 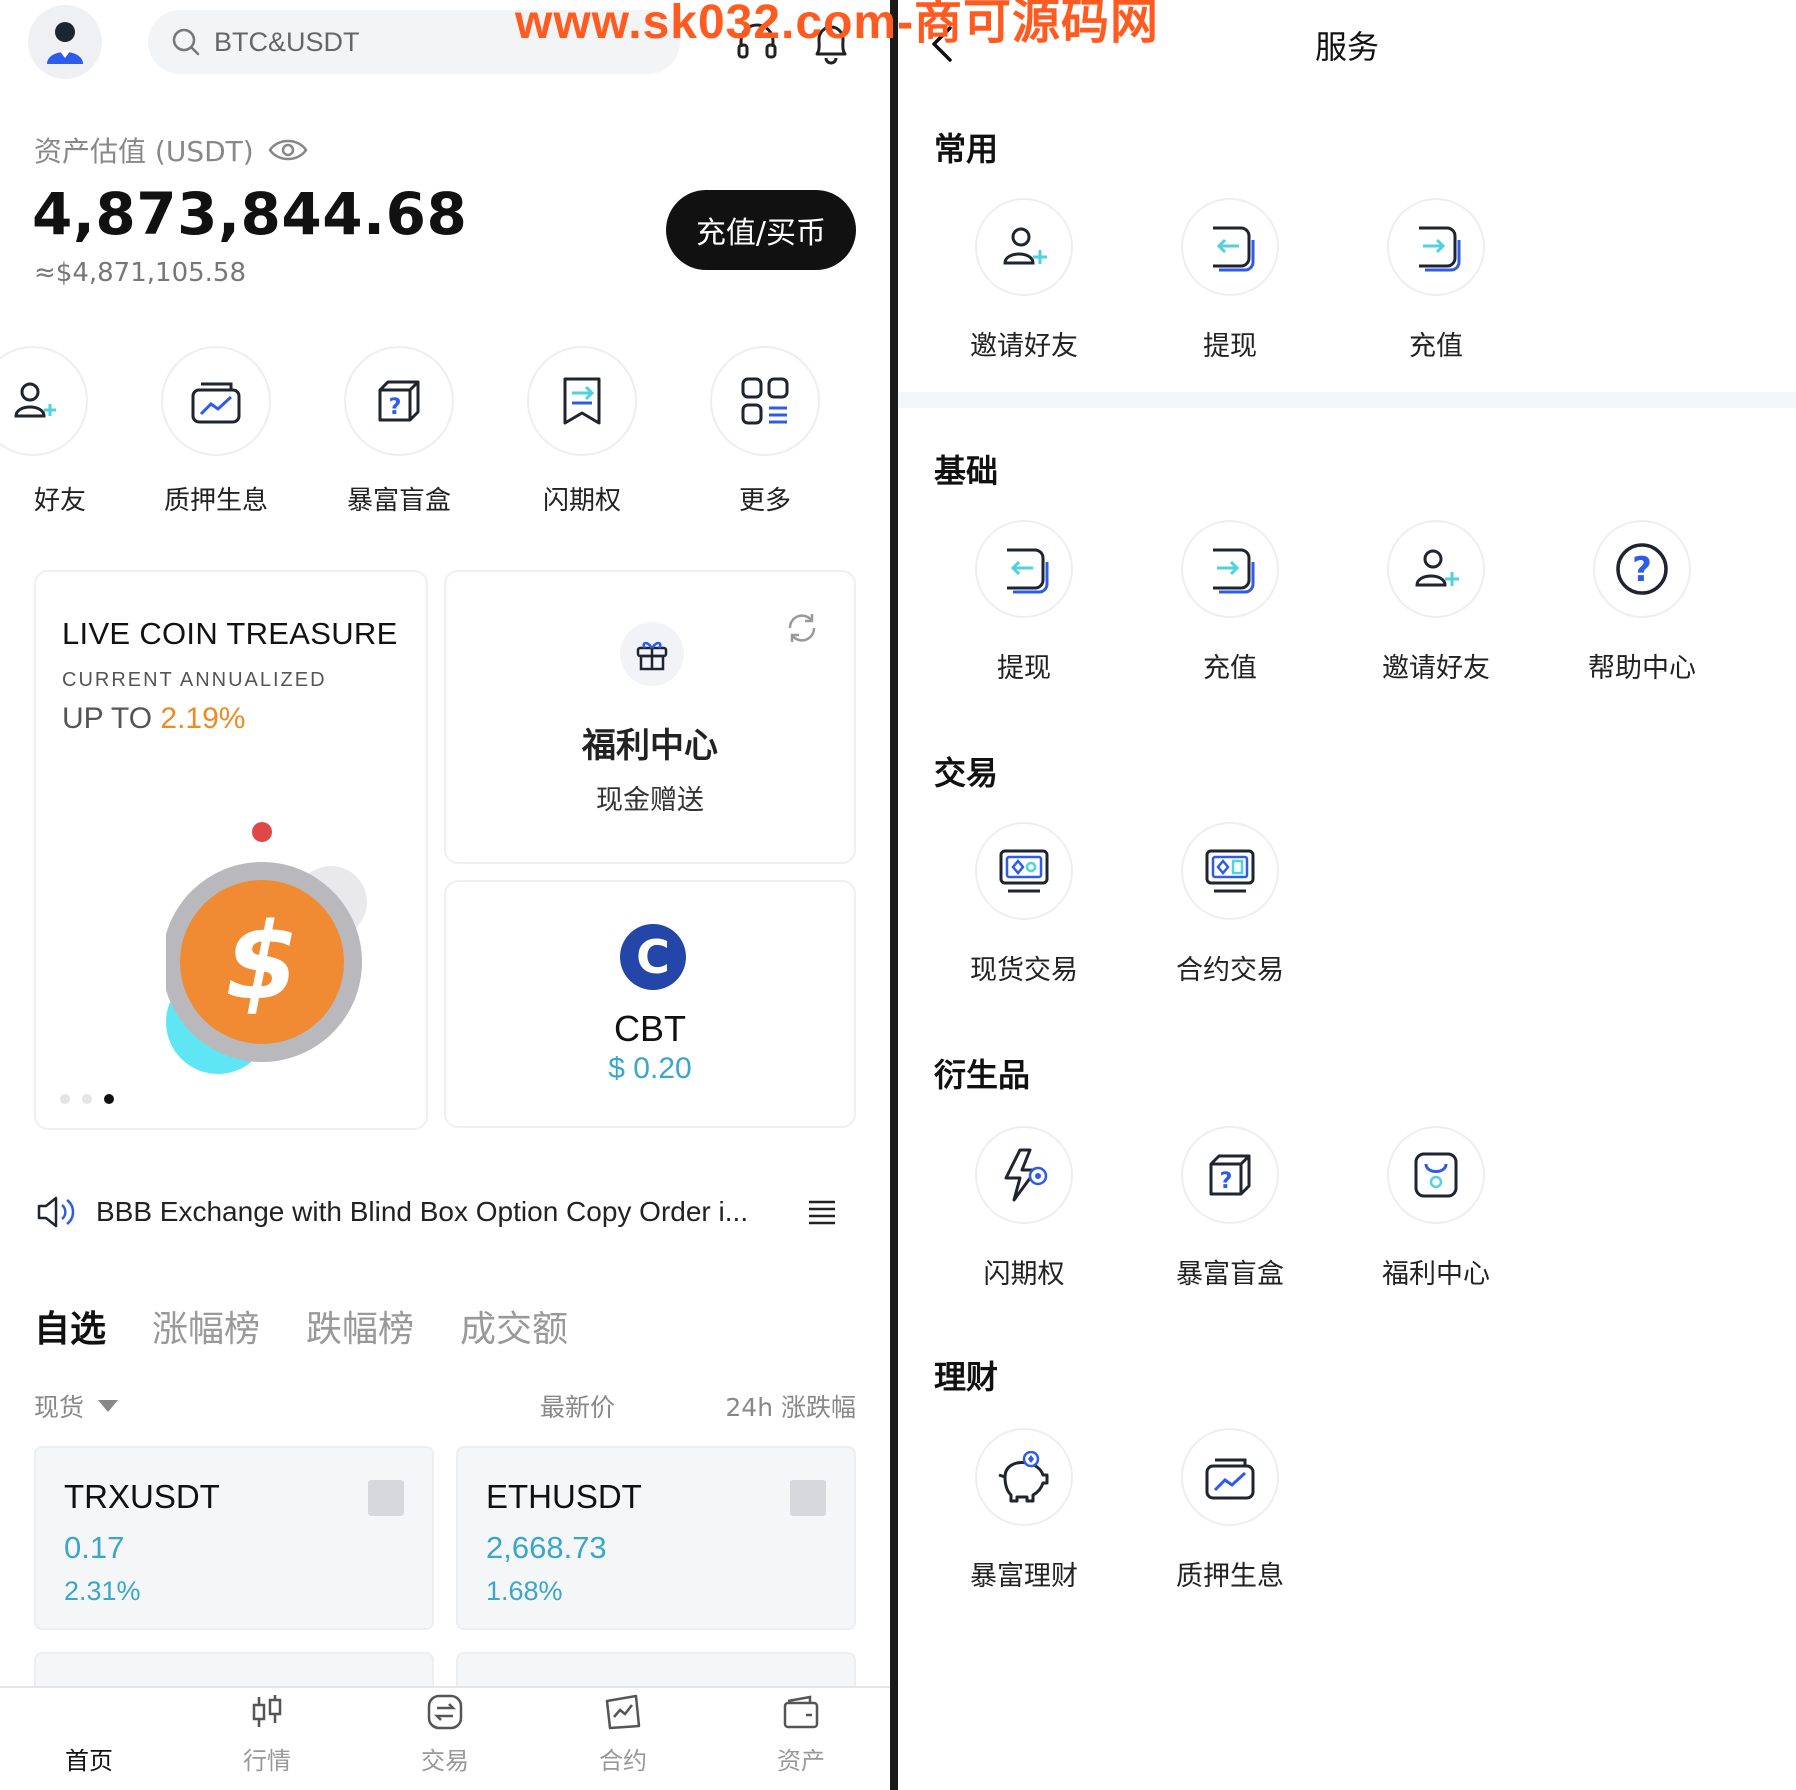 What do you see at coordinates (1234, 249) in the screenshot?
I see `withdraw-icon` at bounding box center [1234, 249].